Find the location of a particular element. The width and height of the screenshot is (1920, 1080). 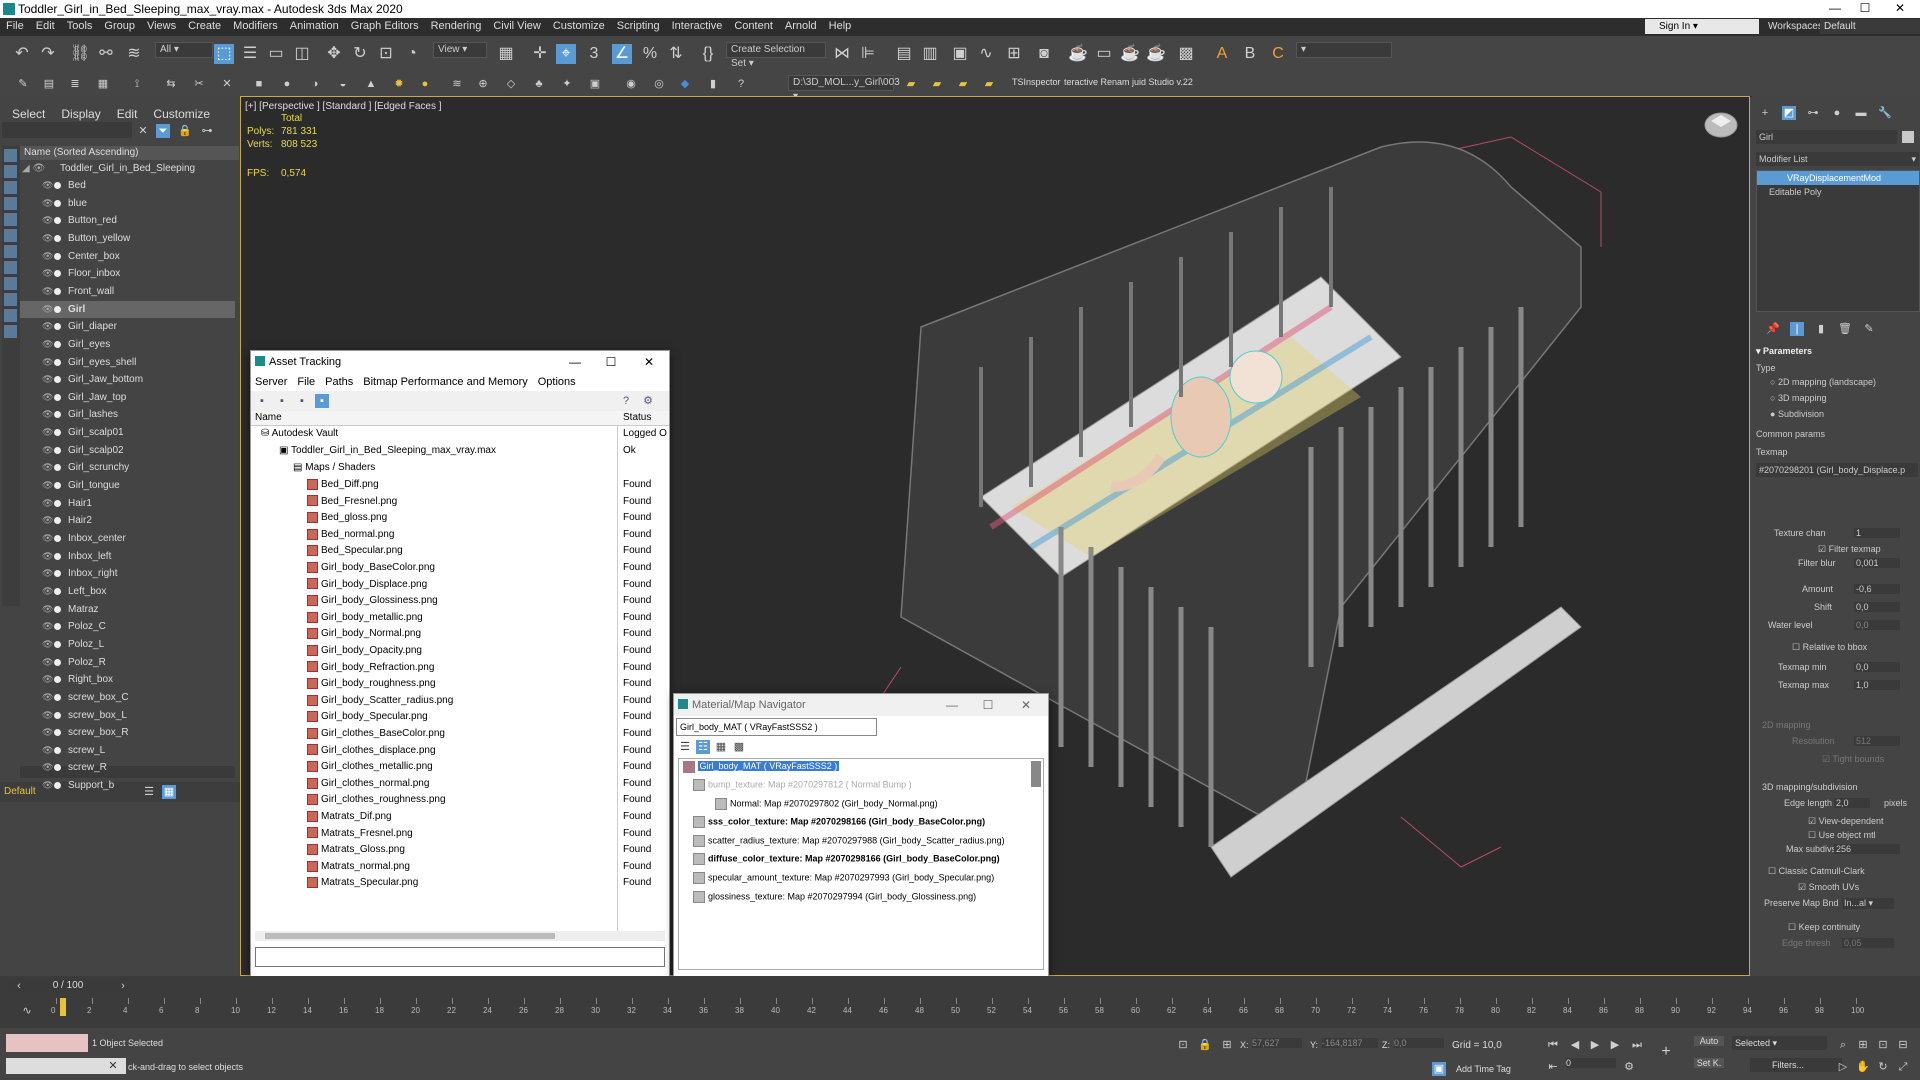

scene-object-row: 👁 screw_box_R is located at coordinates (127, 732).